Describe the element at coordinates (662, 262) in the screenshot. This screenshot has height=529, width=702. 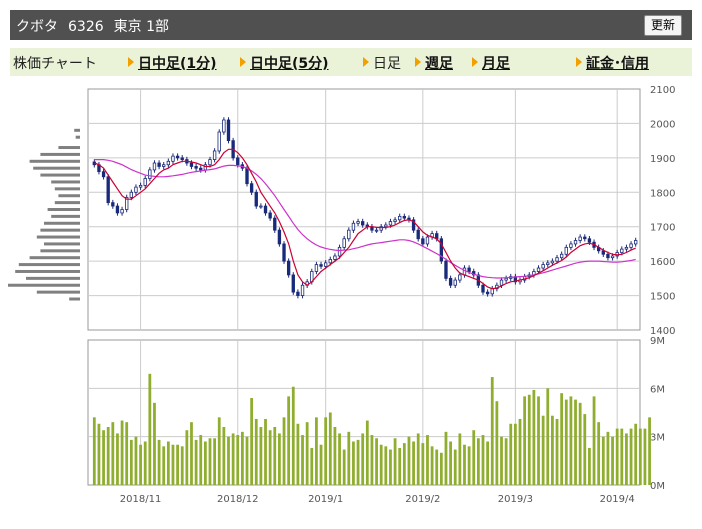
I see `price-tick-label: 1600` at that location.